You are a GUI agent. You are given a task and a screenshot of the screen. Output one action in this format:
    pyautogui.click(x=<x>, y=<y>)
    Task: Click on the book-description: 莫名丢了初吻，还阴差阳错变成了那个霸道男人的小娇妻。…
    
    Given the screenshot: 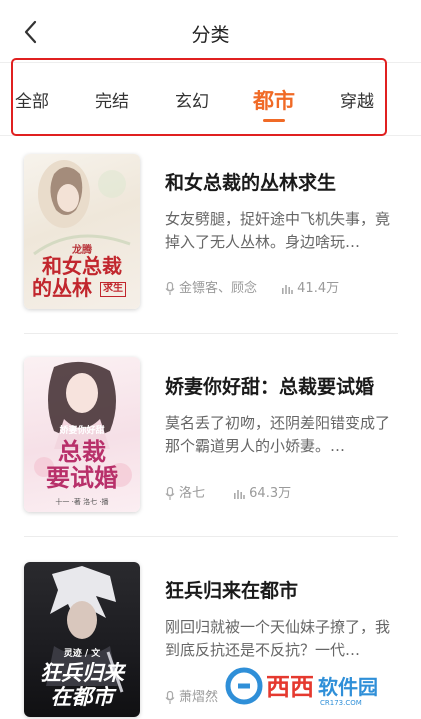 What is the action you would take?
    pyautogui.click(x=278, y=434)
    